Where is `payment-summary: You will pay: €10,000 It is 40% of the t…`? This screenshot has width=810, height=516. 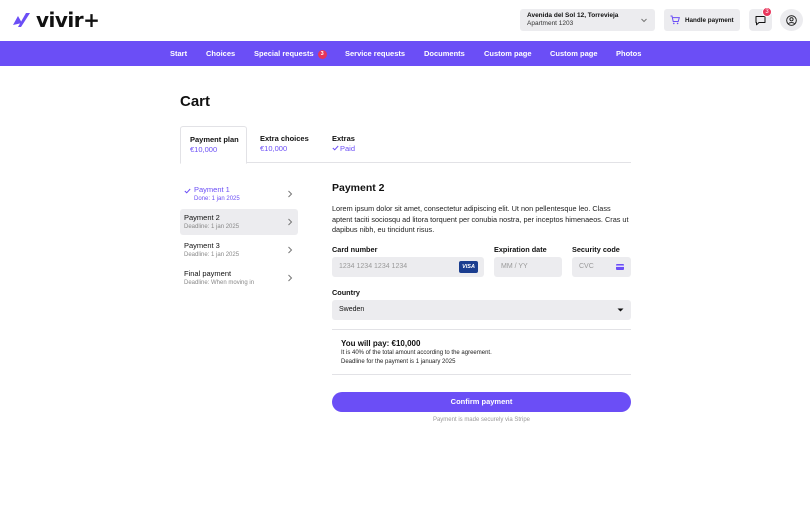 payment-summary: You will pay: €10,000 It is 40% of the t… is located at coordinates (481, 352).